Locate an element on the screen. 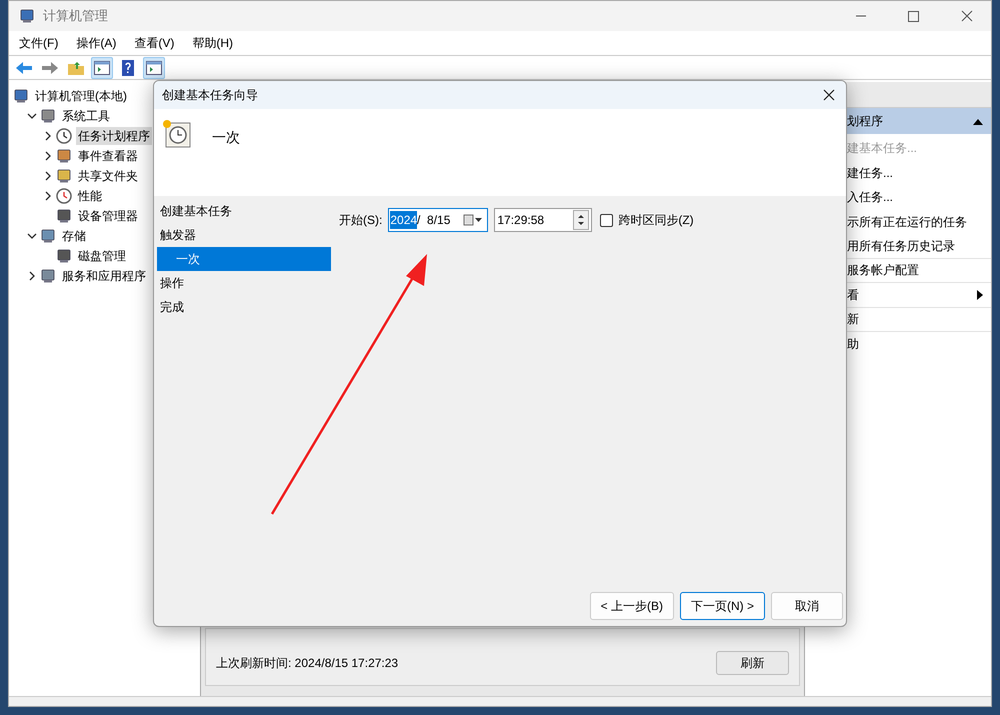 This screenshot has height=715, width=1000. tree-item: 共享文件夹 is located at coordinates (108, 176).